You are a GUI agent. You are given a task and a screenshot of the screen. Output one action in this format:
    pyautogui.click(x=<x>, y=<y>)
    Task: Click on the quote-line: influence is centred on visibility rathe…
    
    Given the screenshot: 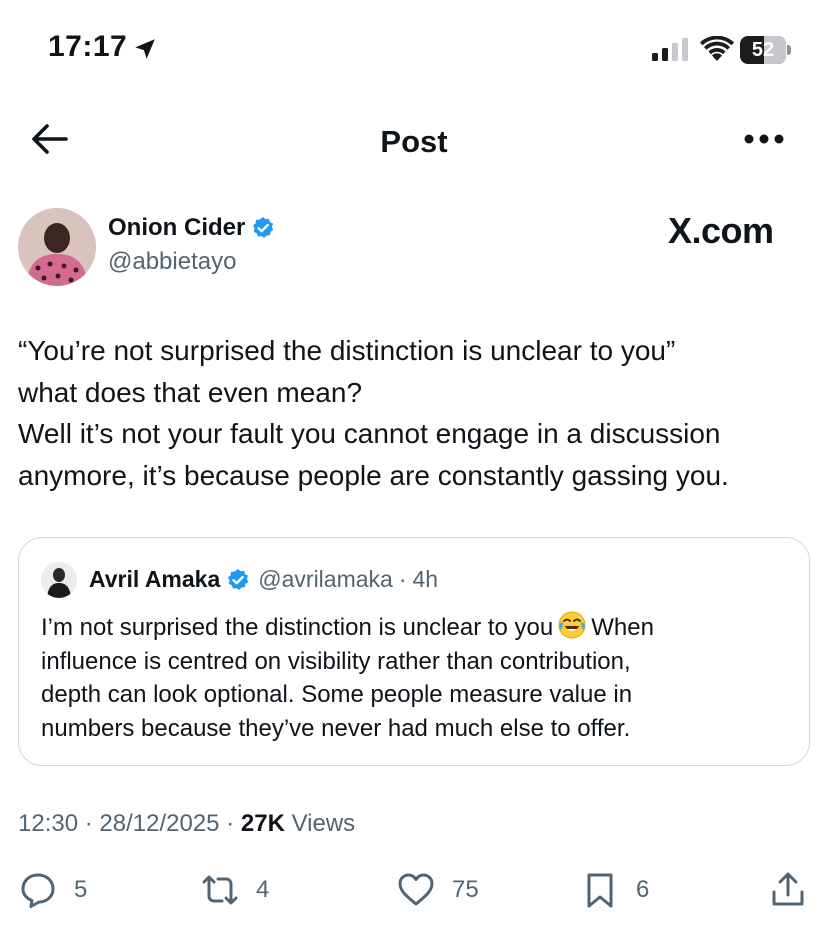 What is the action you would take?
    pyautogui.click(x=336, y=661)
    